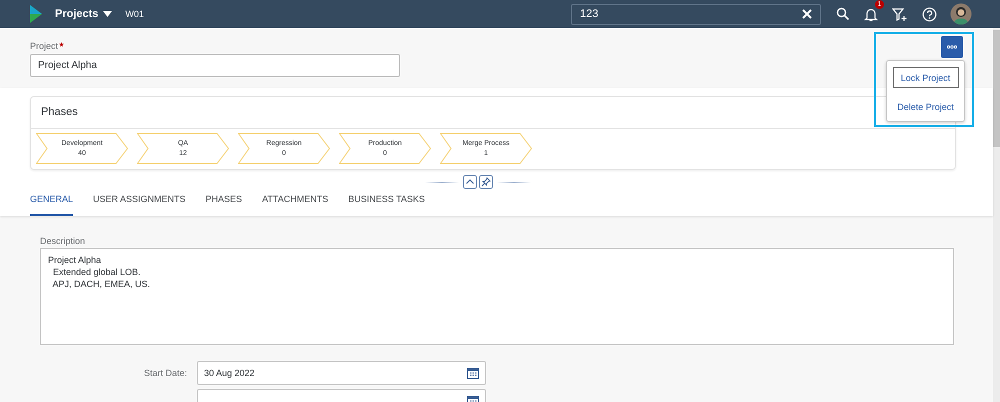 The height and width of the screenshot is (402, 1000). I want to click on menu-item: Lock Project, so click(925, 77).